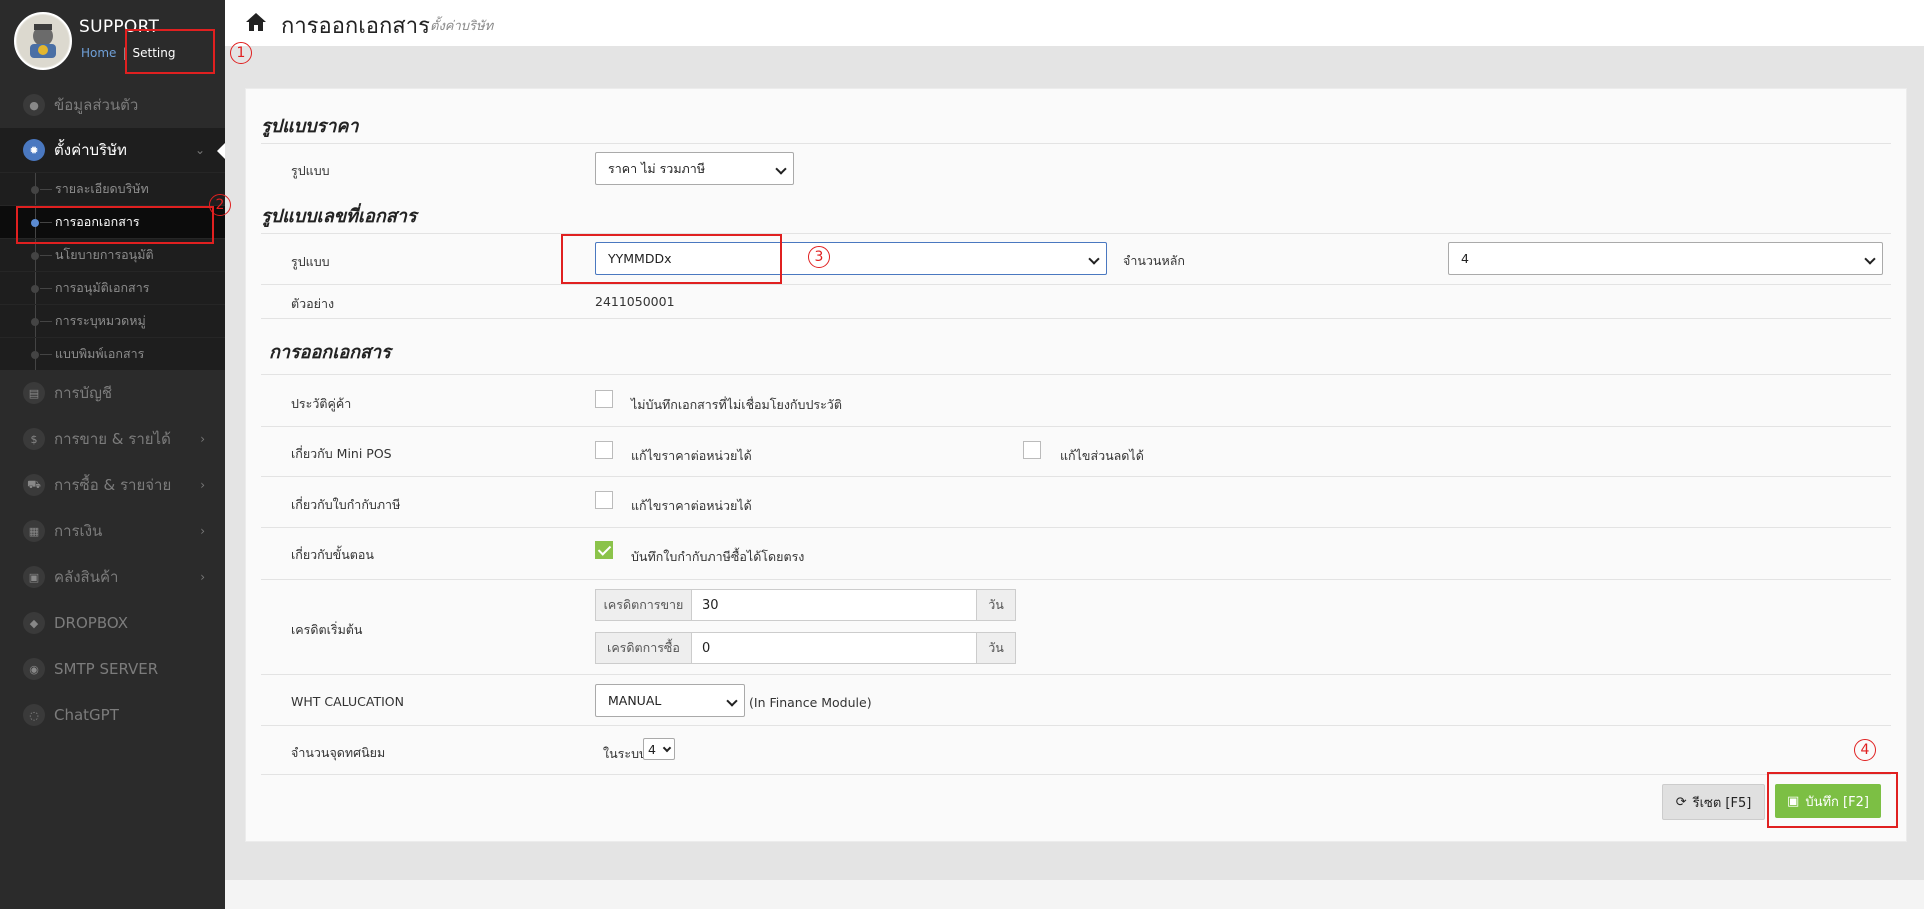  I want to click on sidebar-subitem-categories: การระบุหมวดหมู่, so click(112, 320).